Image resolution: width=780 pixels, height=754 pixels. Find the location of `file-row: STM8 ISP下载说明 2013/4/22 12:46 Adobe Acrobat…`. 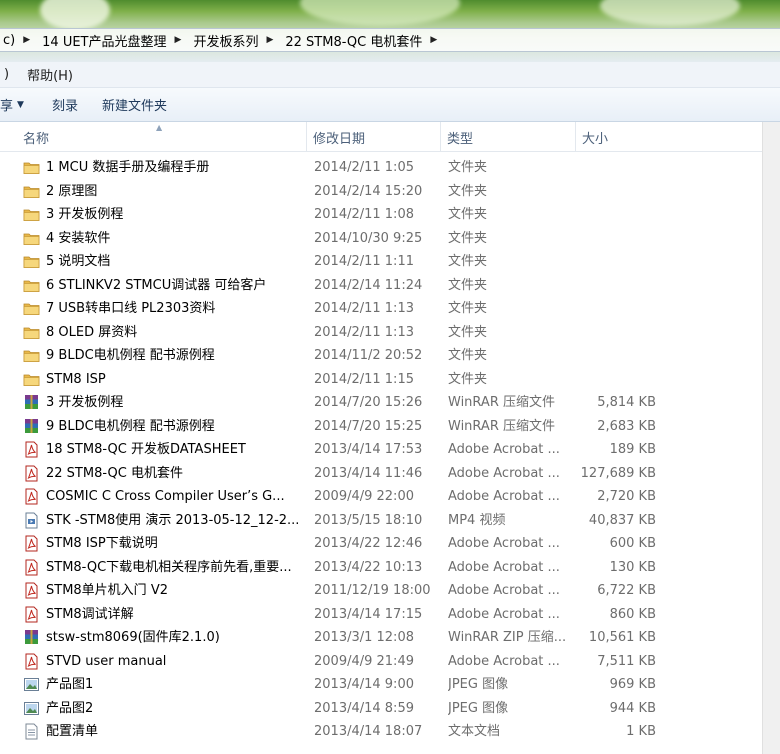

file-row: STM8 ISP下载说明 2013/4/22 12:46 Adobe Acrobat… is located at coordinates (390, 543).